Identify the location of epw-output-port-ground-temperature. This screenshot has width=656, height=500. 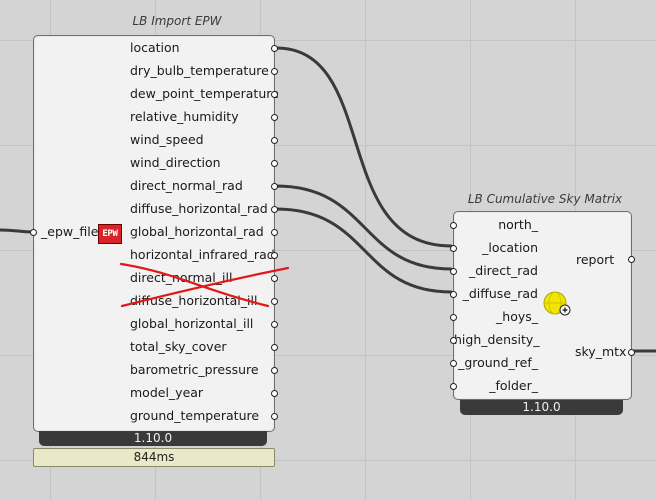
(274, 416).